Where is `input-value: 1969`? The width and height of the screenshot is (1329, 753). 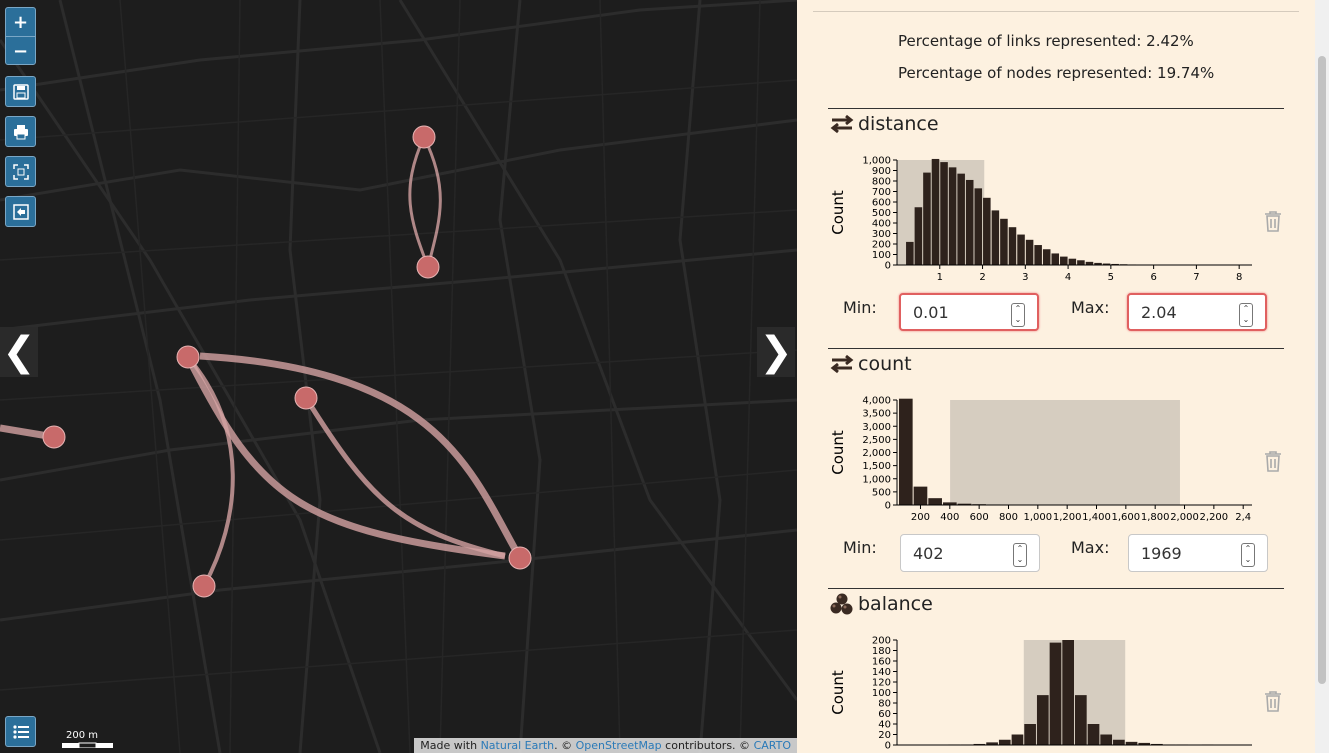
input-value: 1969 is located at coordinates (1161, 553).